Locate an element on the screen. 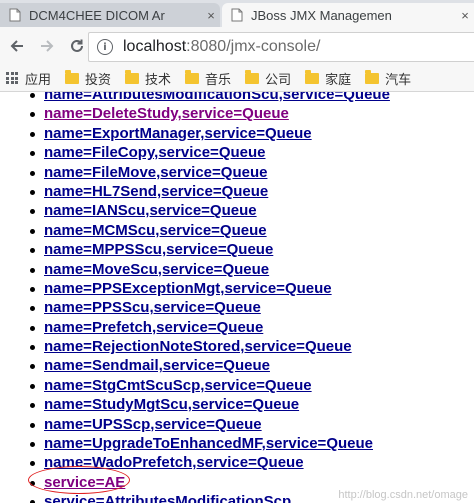 The width and height of the screenshot is (474, 503). list-item: name=WadoPrefetch,service=Queue is located at coordinates (237, 462).